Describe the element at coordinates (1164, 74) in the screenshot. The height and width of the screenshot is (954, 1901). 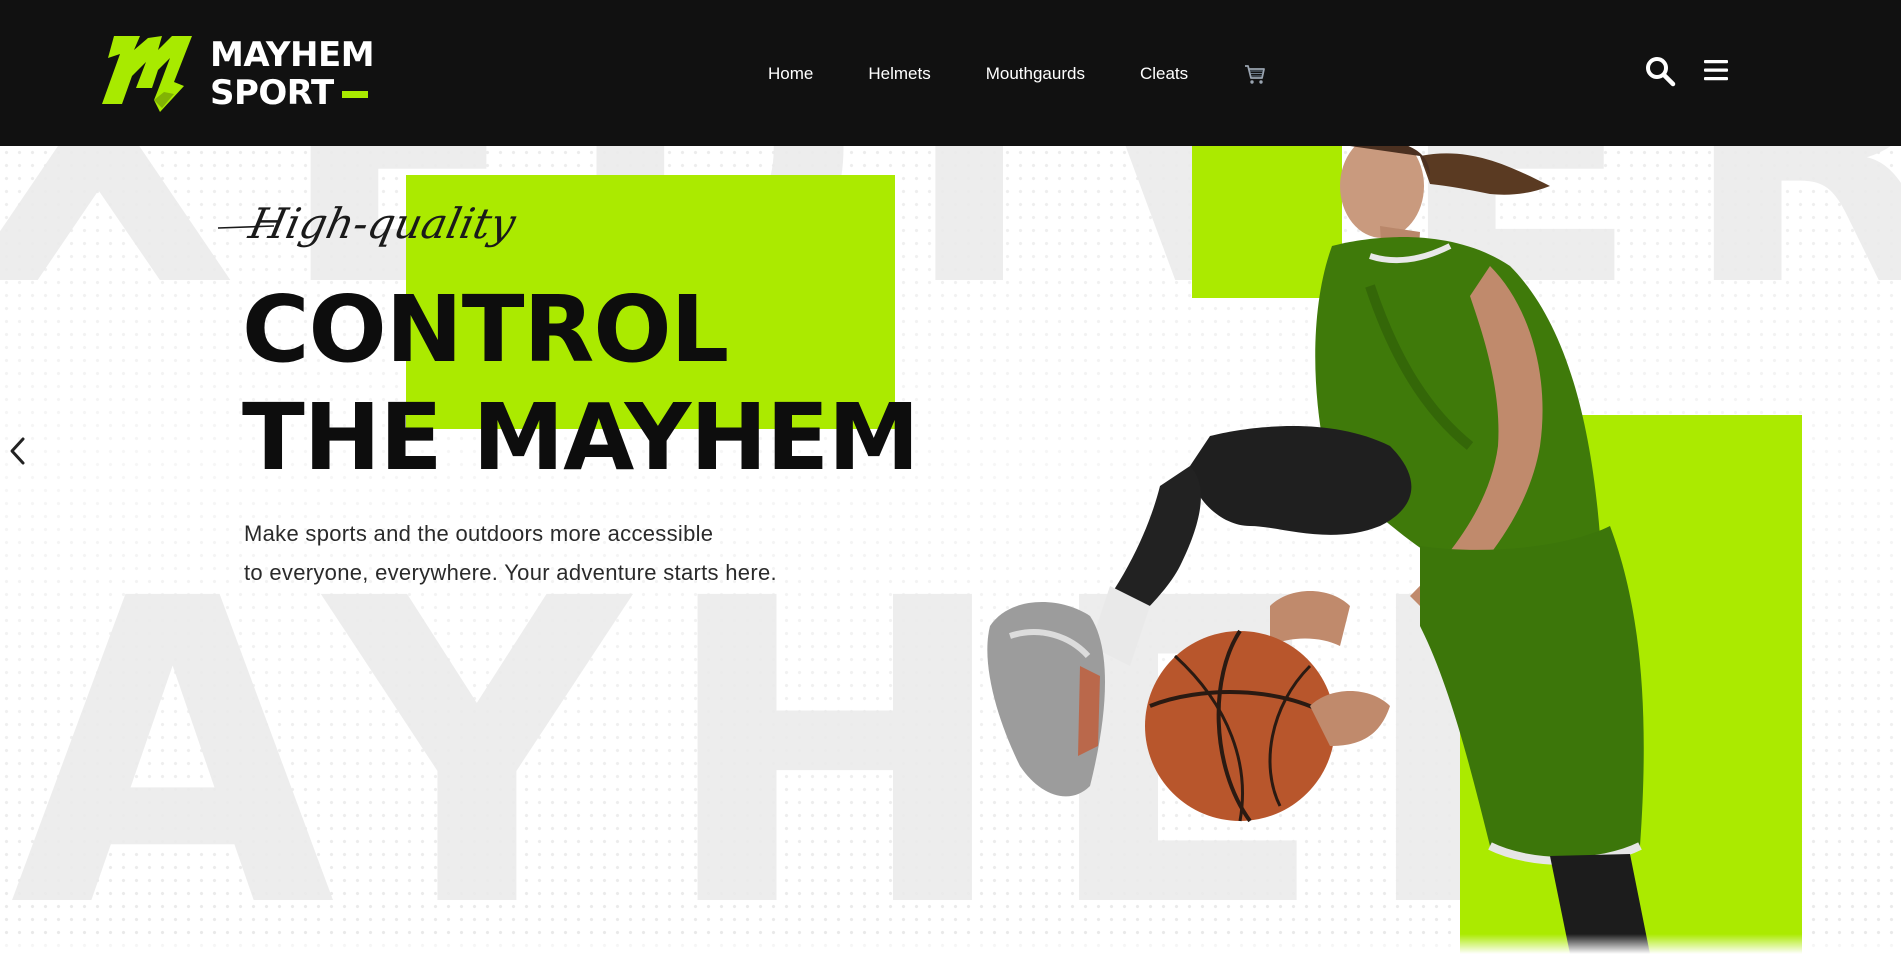
I see `nav-link-cleats: Cleats` at that location.